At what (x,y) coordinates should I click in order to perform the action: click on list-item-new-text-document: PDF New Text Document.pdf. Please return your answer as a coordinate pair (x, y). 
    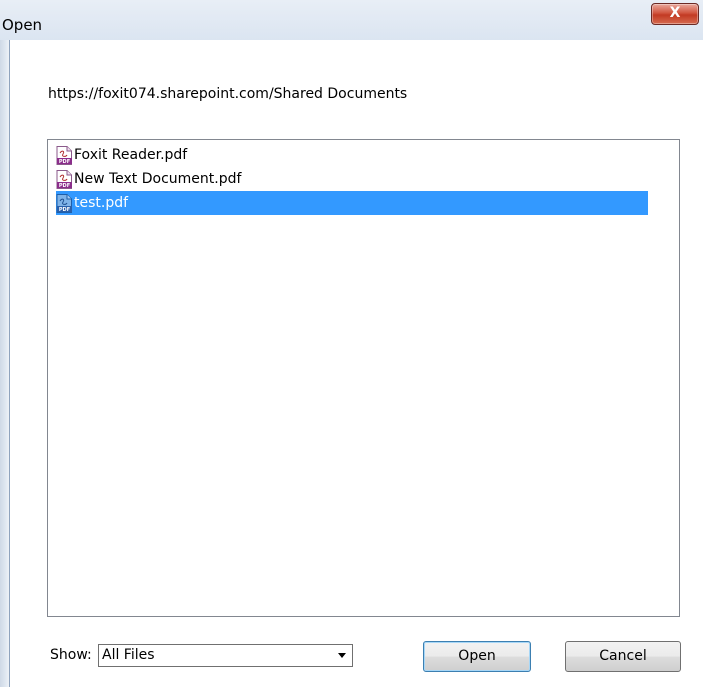
    Looking at the image, I should click on (148, 179).